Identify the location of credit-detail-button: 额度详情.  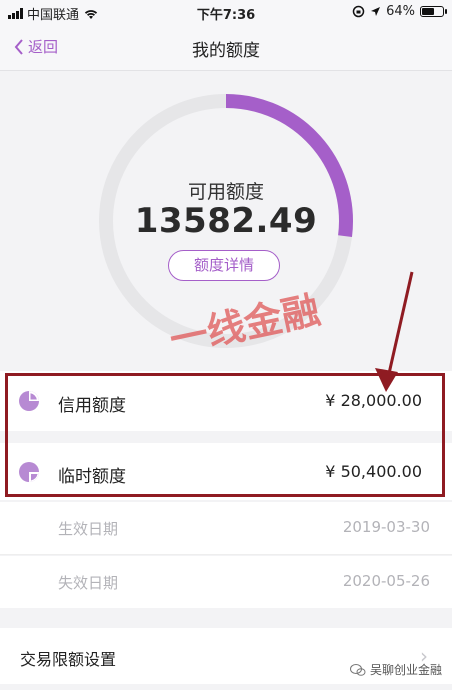
(224, 265).